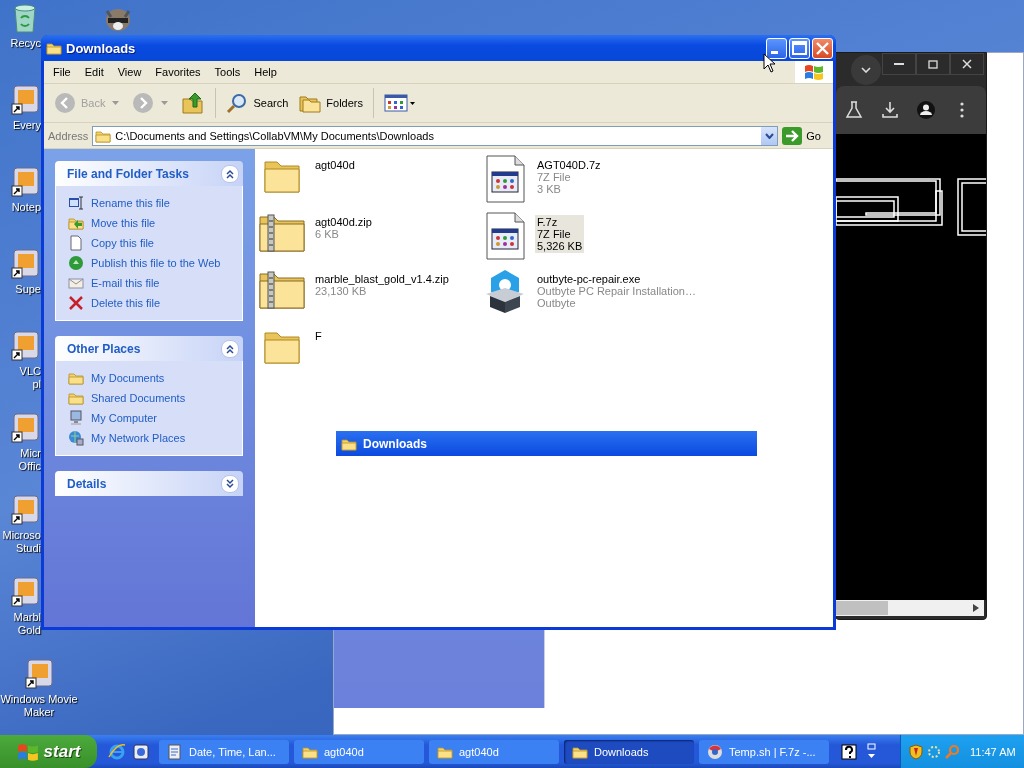 The width and height of the screenshot is (1024, 768). Describe the element at coordinates (141, 751) in the screenshot. I see `desktop-icon` at that location.